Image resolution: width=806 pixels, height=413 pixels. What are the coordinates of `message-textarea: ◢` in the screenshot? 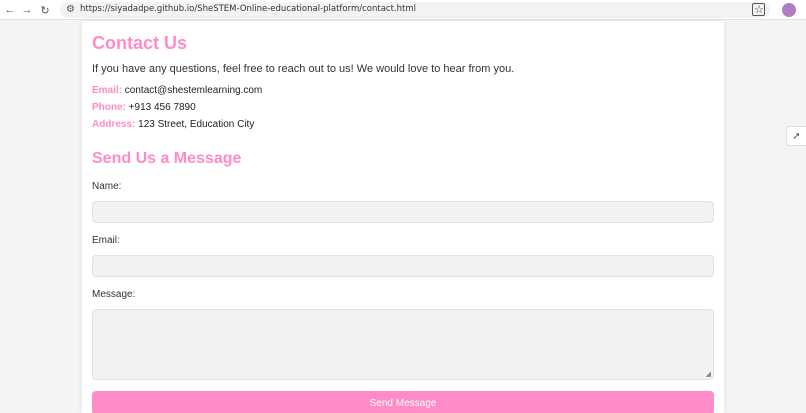 It's located at (403, 344).